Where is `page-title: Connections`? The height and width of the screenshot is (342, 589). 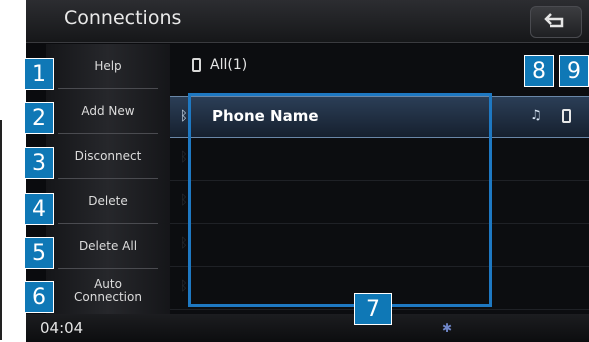
page-title: Connections is located at coordinates (123, 18).